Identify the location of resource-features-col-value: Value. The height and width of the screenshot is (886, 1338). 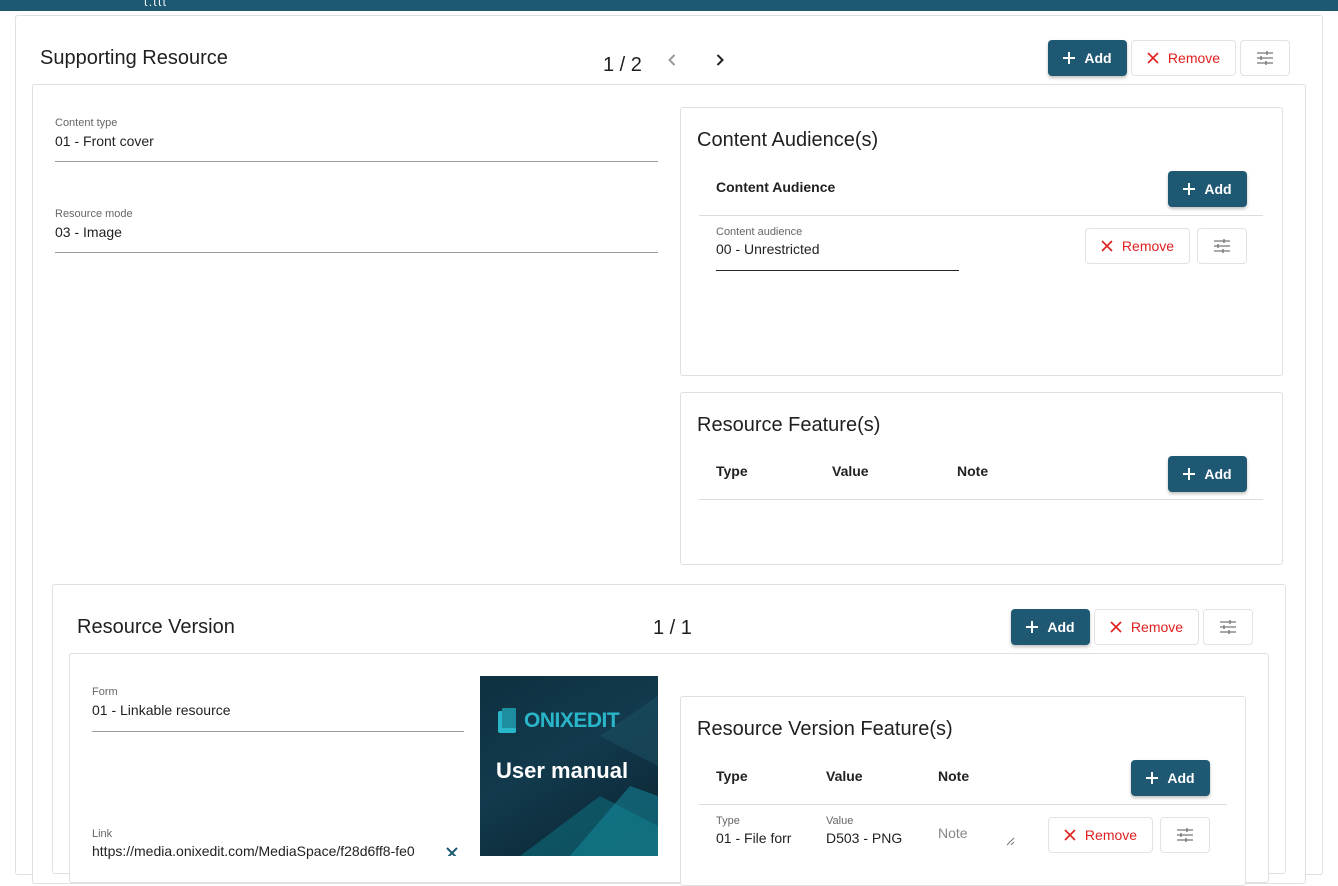
(850, 471).